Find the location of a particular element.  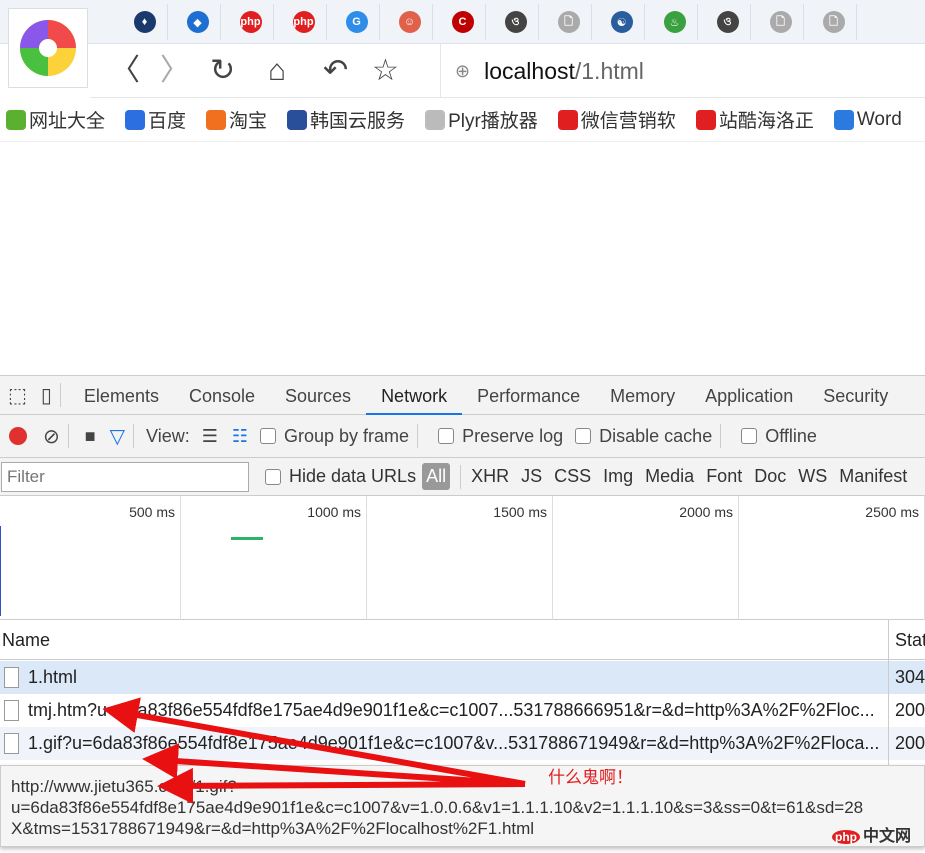

tab-sources: Sources is located at coordinates (318, 395).